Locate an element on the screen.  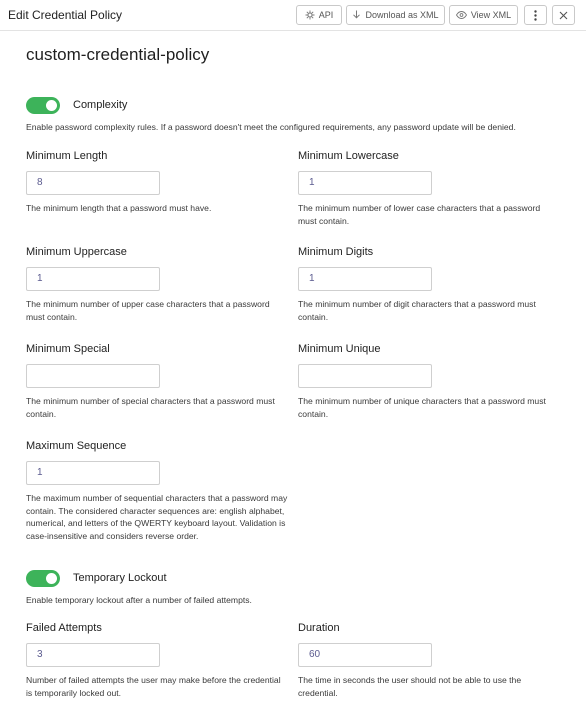
download-xml-button: Download as XML is located at coordinates (395, 15).